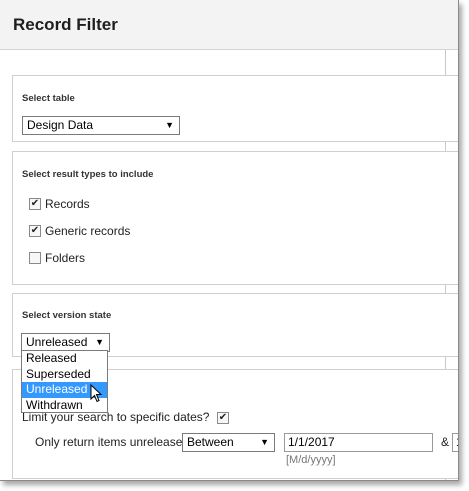 The image size is (469, 491). I want to click on return-items-label: Only return items unreleased, so click(112, 442).